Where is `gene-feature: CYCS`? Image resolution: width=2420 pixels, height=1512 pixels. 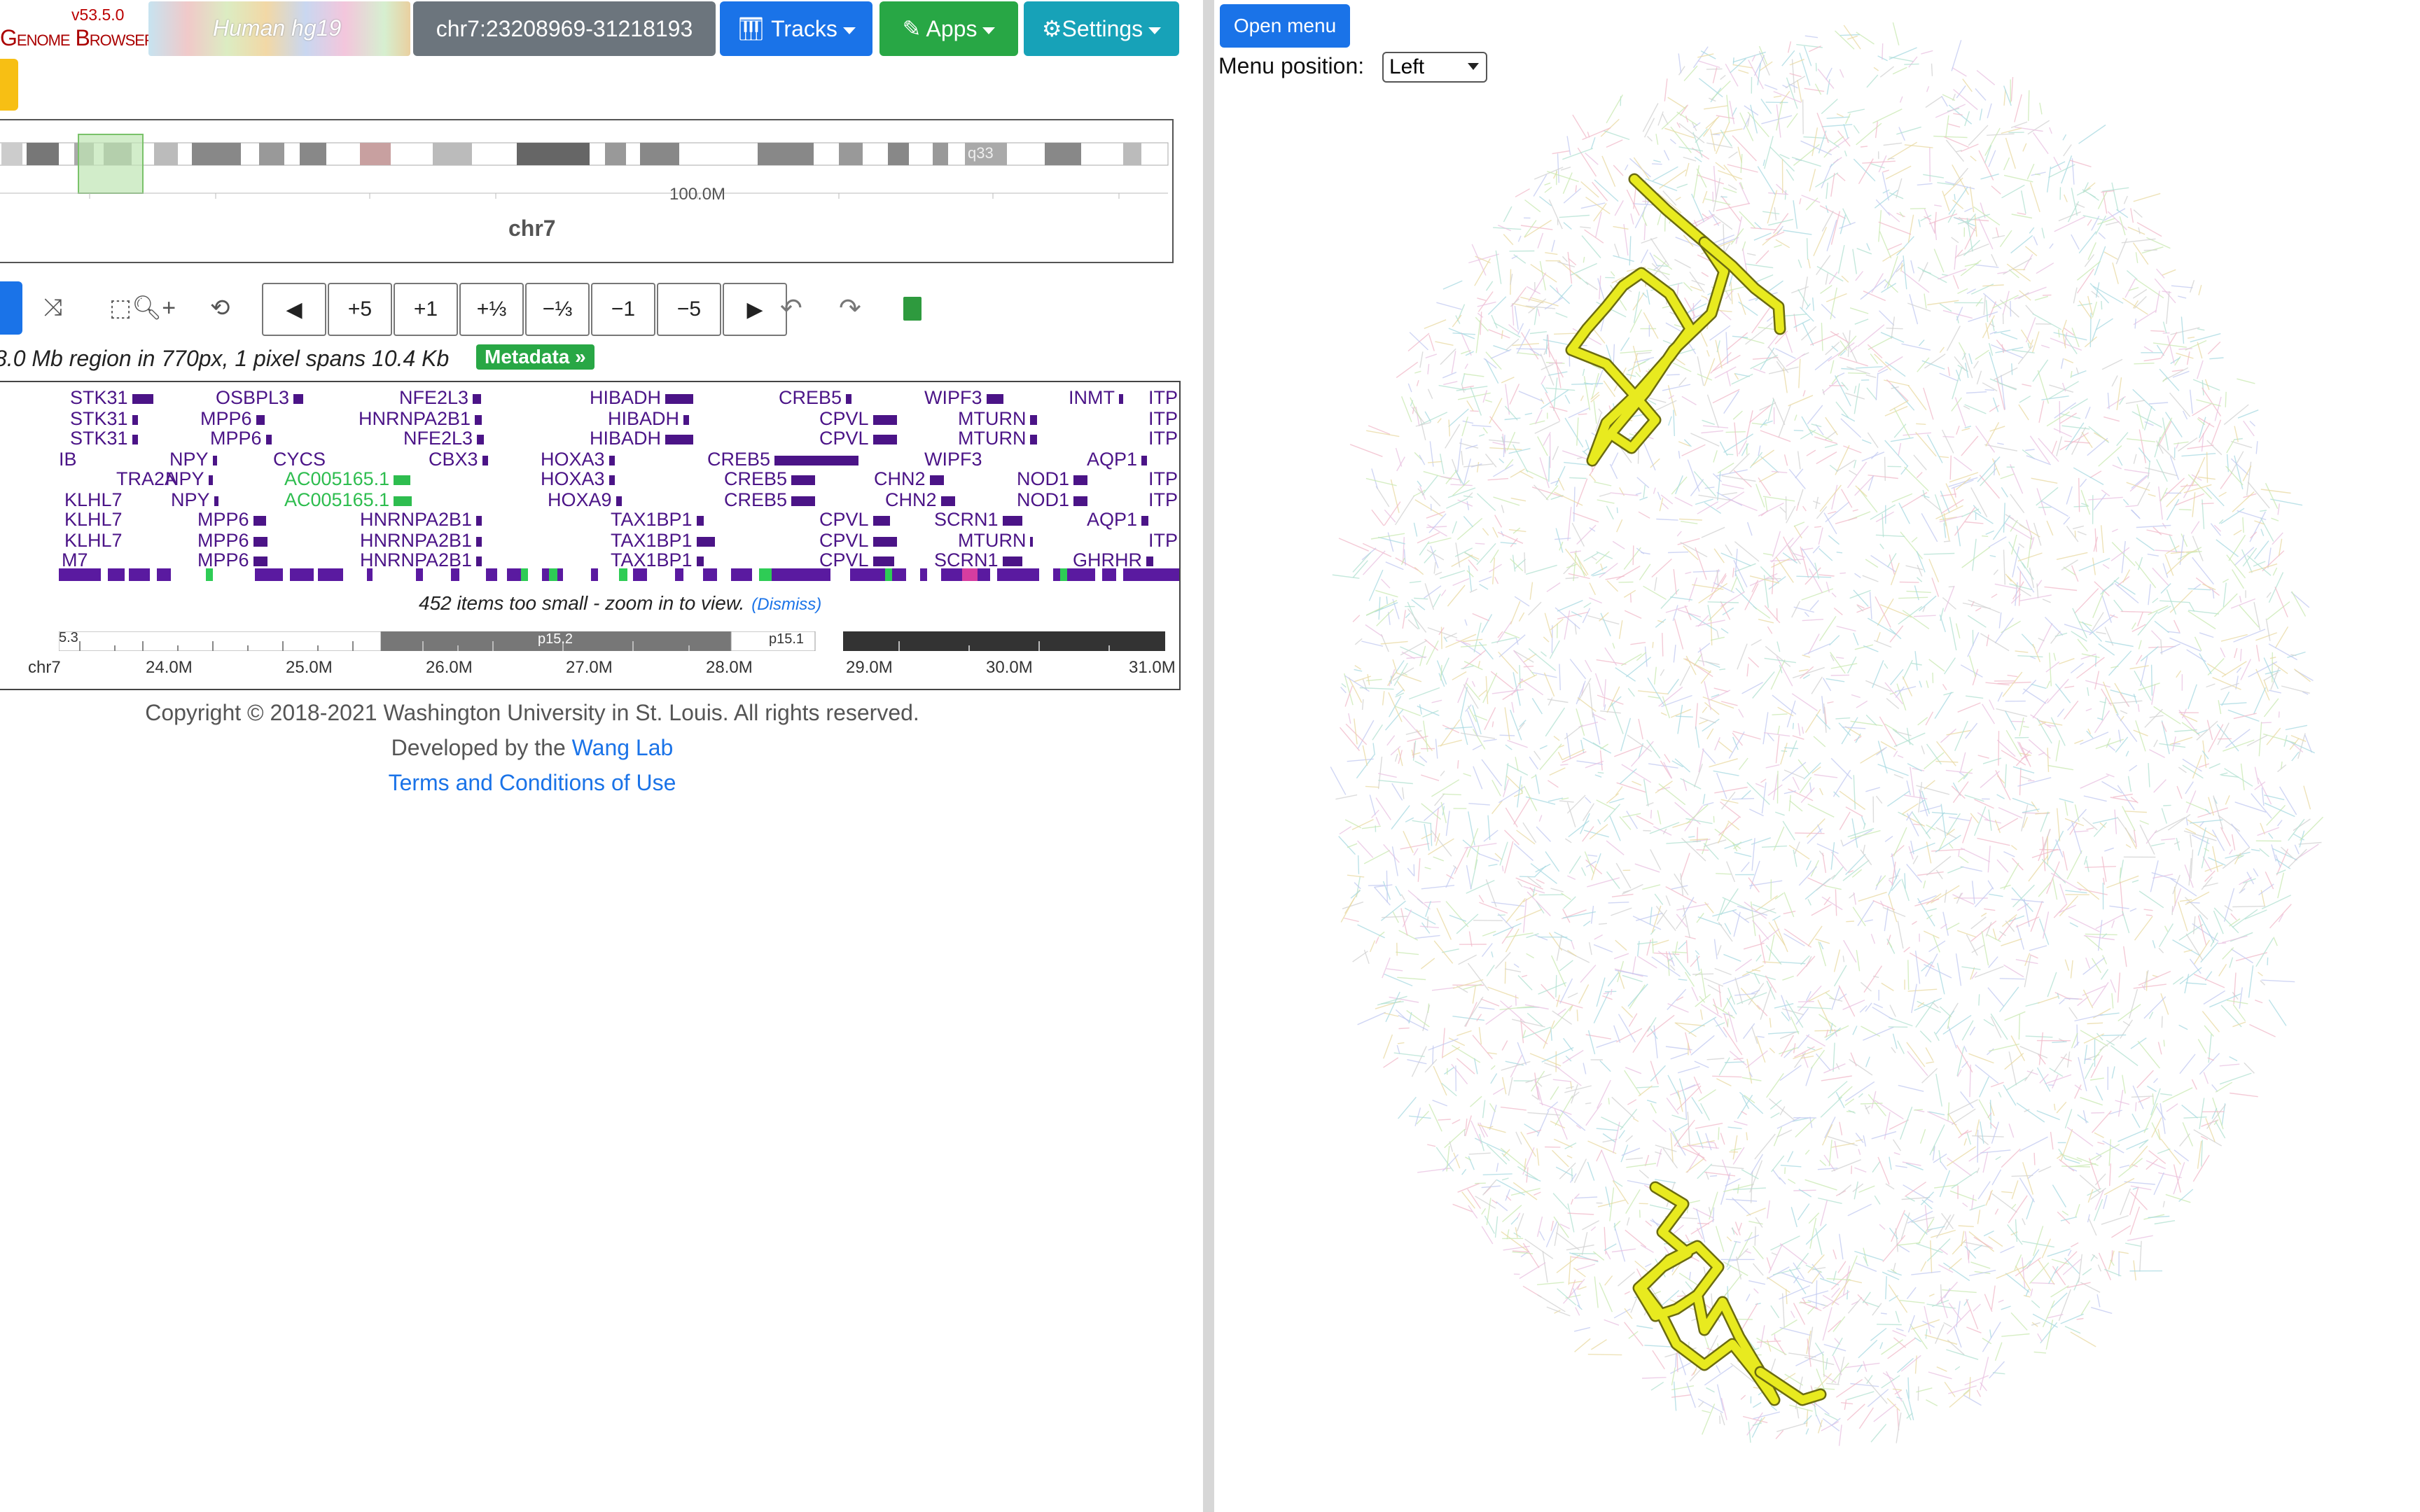 gene-feature: CYCS is located at coordinates (299, 459).